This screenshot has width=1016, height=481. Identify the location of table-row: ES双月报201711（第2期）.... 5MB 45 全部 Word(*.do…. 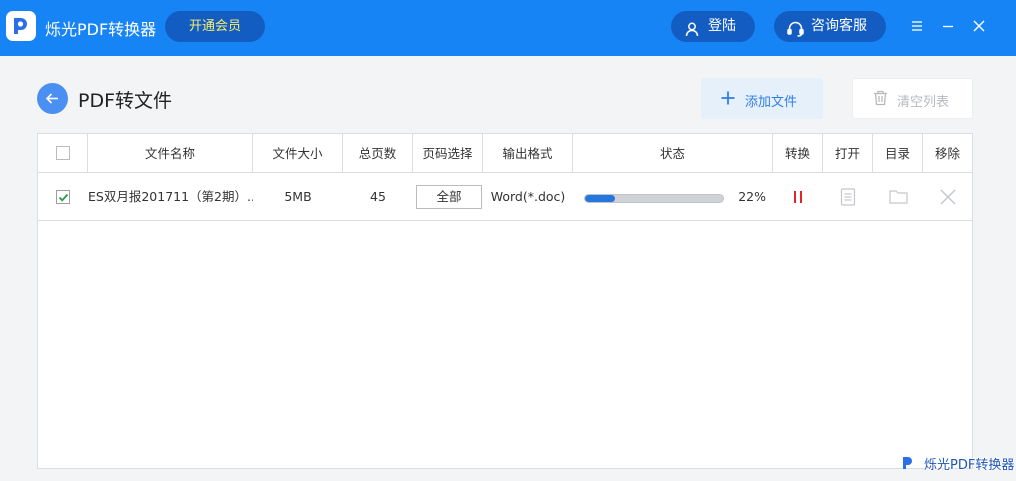
(505, 197).